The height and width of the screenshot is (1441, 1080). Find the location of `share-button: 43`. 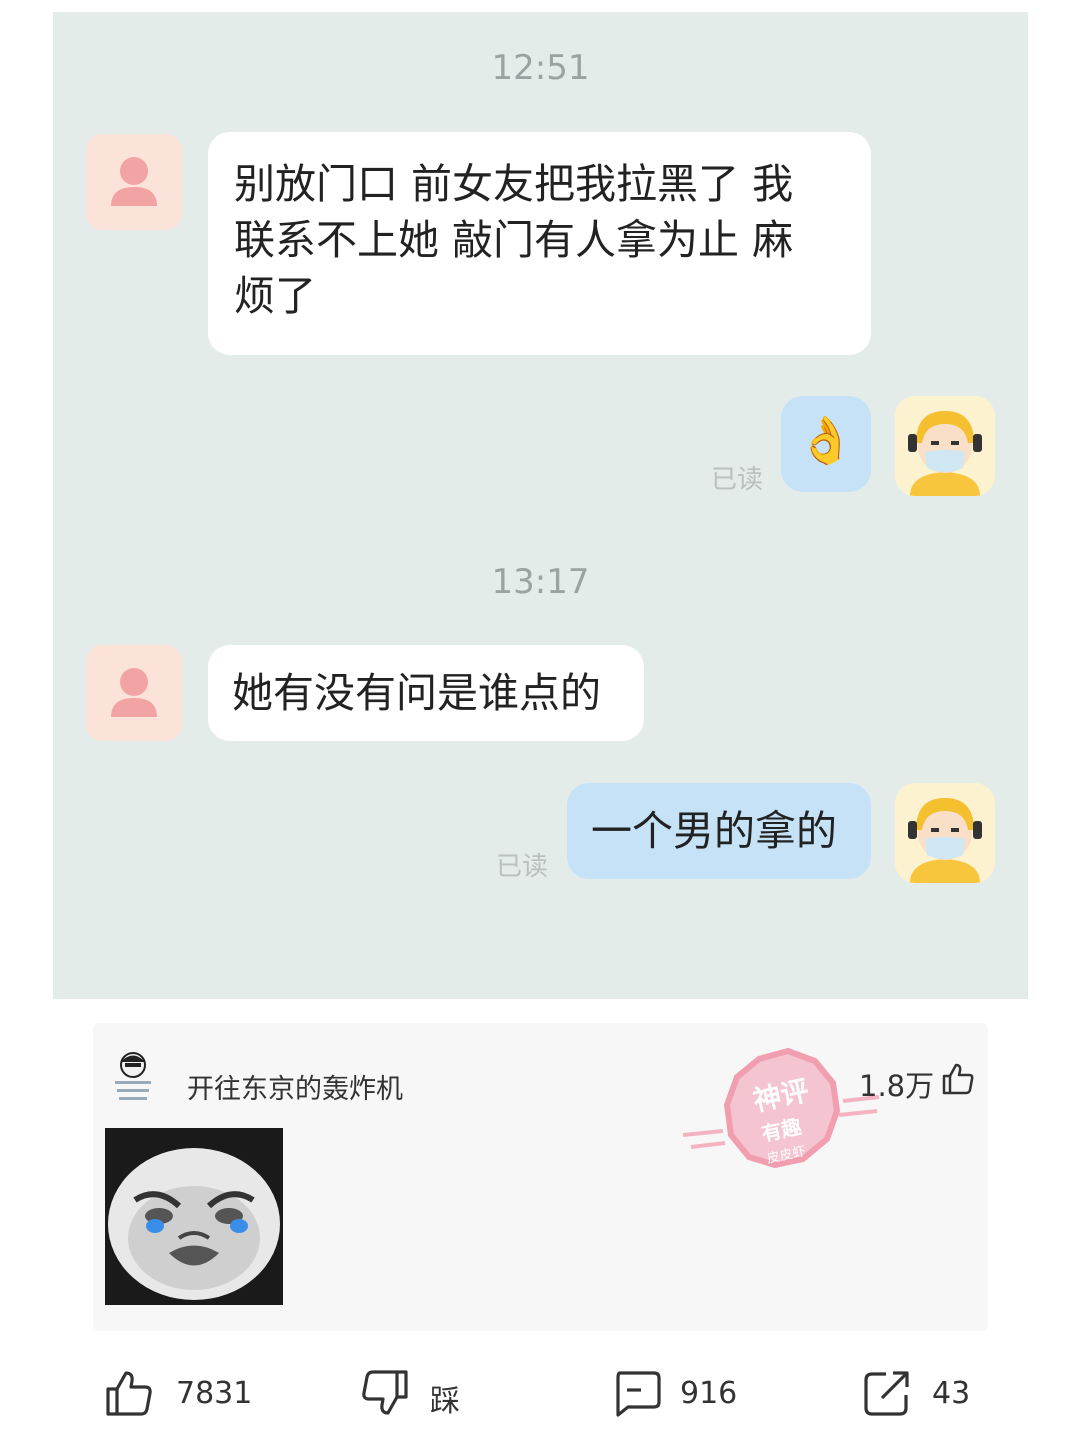

share-button: 43 is located at coordinates (917, 1394).